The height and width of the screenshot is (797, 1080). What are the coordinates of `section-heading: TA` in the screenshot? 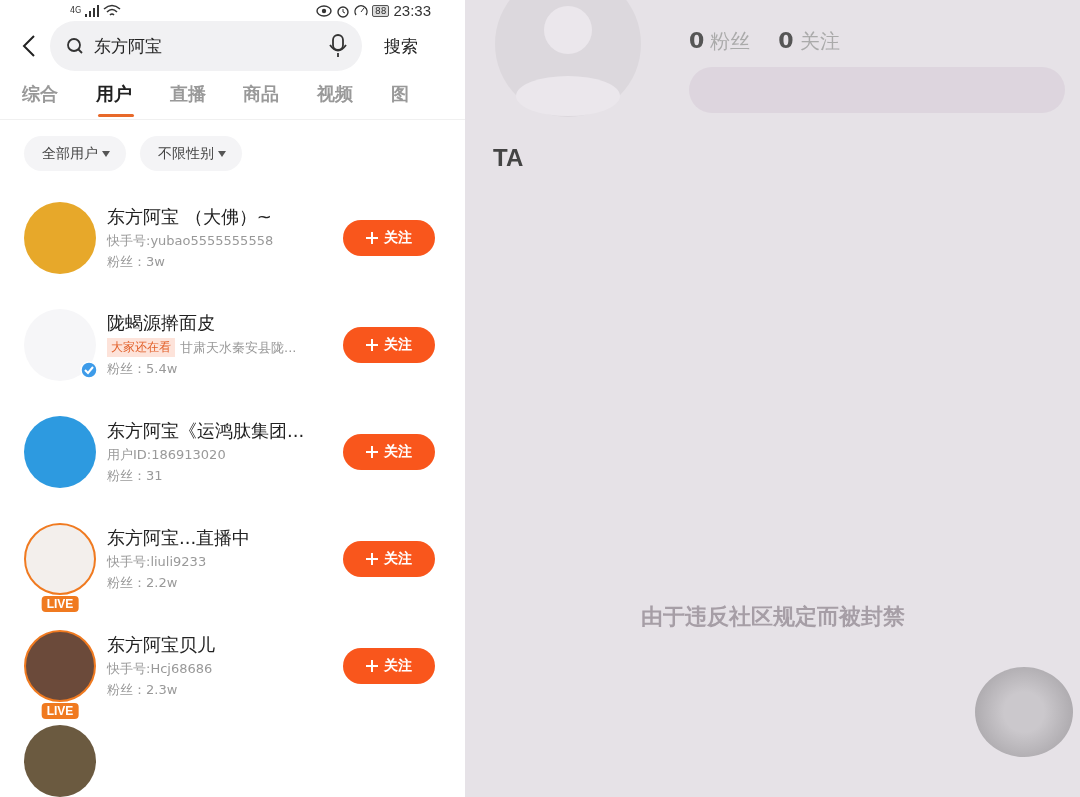 It's located at (508, 157).